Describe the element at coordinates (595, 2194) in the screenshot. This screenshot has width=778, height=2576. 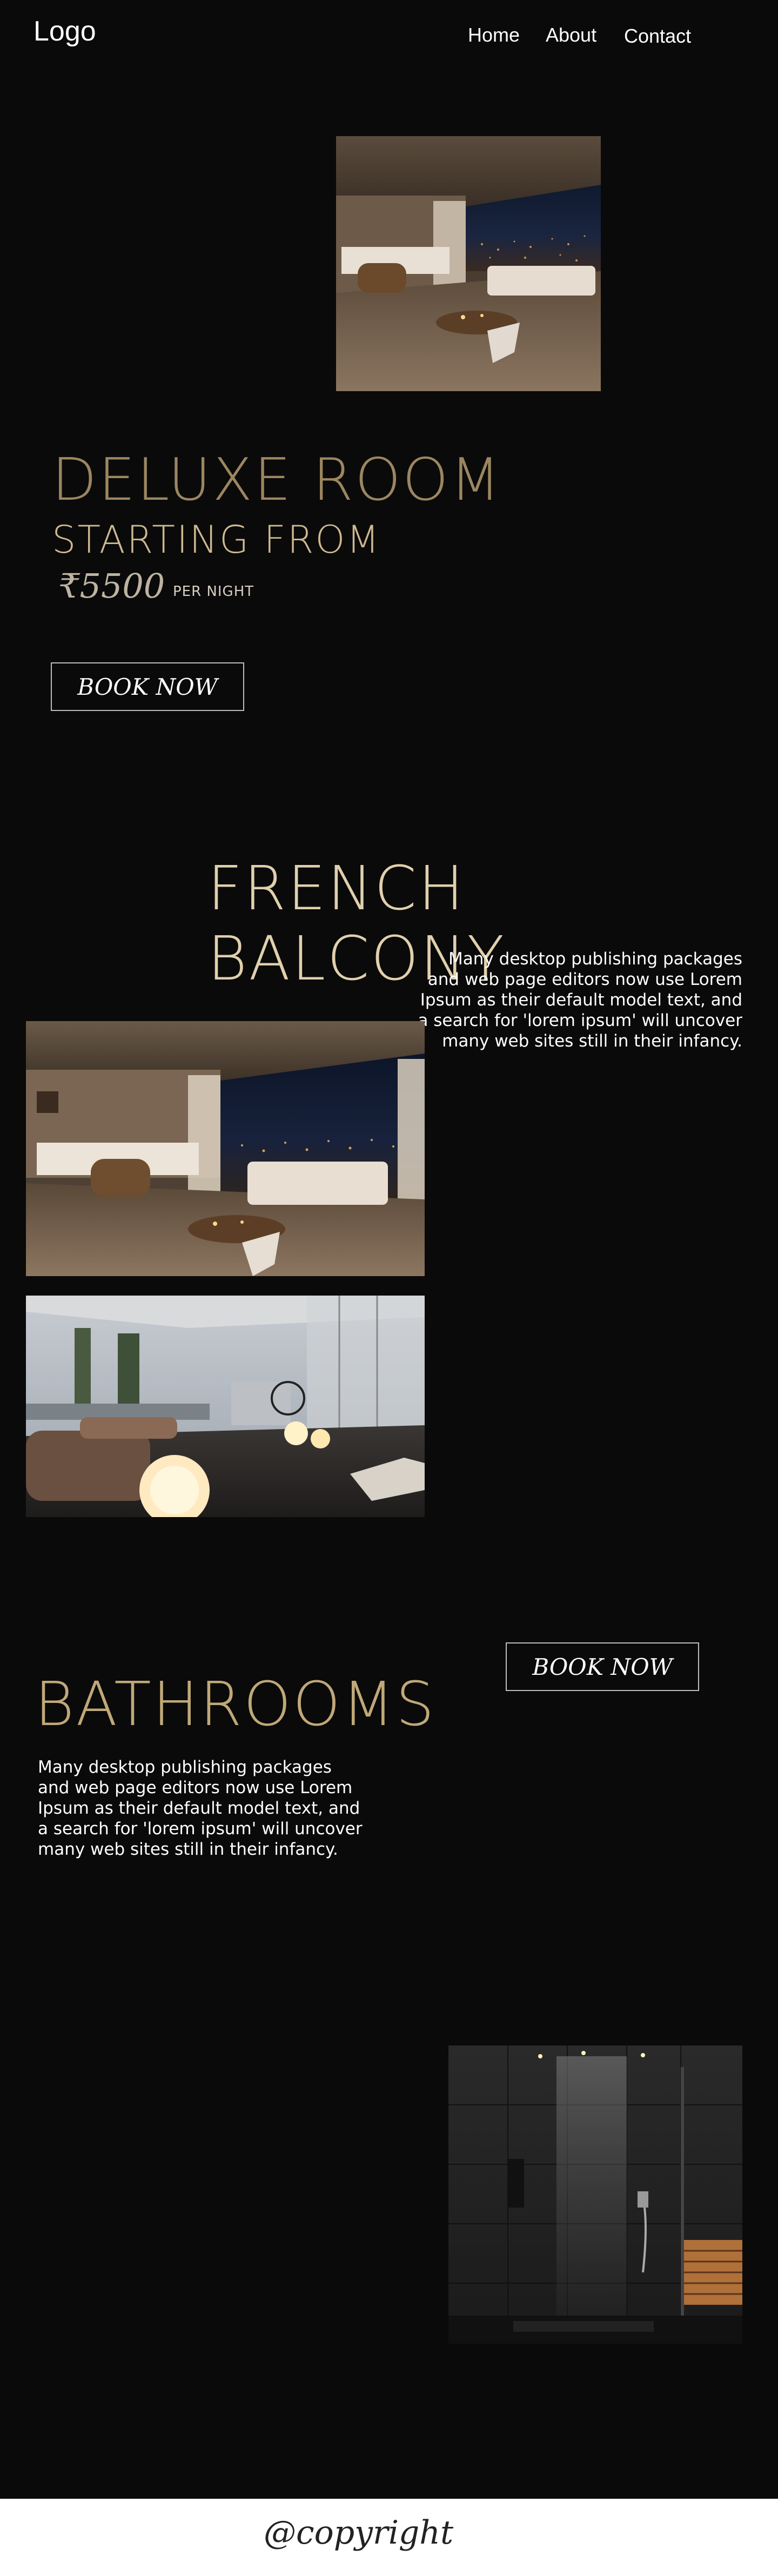
I see `bathroom-shower-image` at that location.